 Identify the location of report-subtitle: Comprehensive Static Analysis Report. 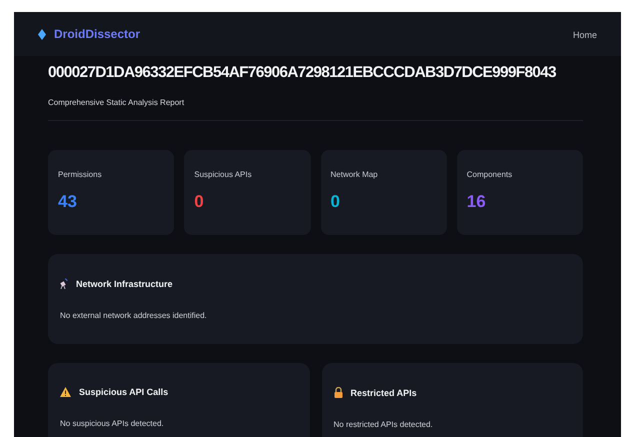
(117, 102).